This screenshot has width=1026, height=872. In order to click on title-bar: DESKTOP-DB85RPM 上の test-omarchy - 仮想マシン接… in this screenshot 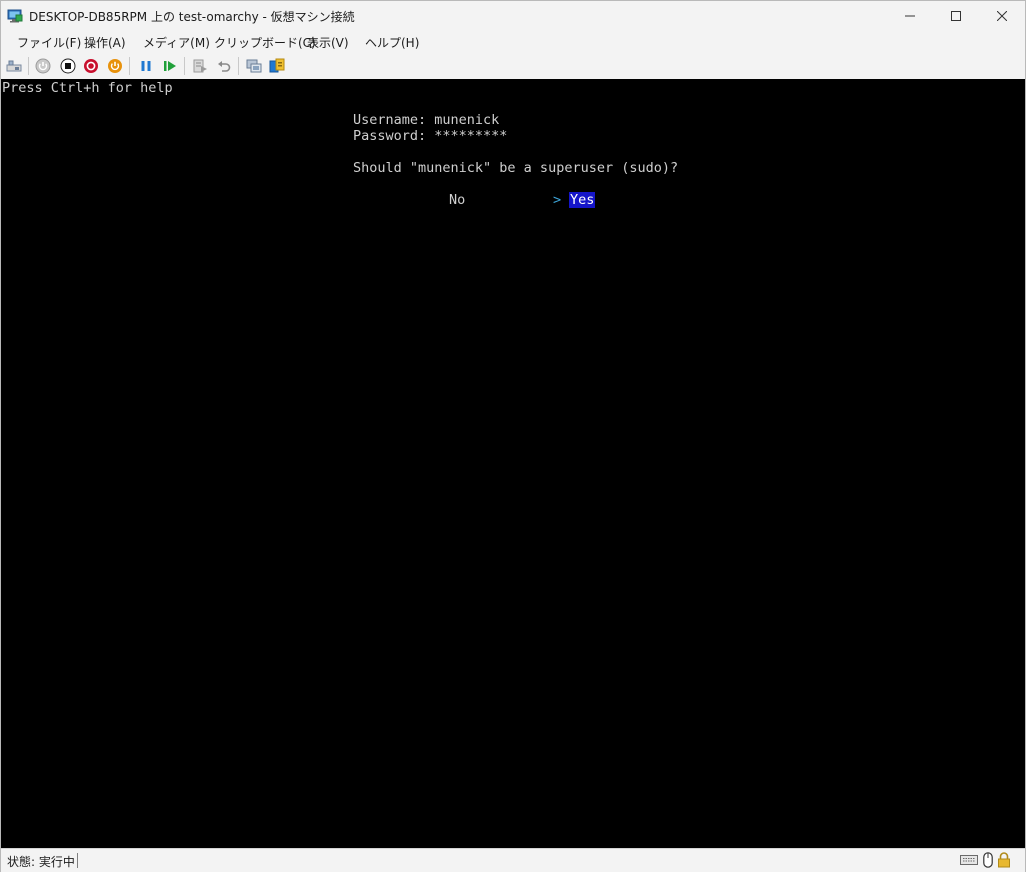, I will do `click(513, 16)`.